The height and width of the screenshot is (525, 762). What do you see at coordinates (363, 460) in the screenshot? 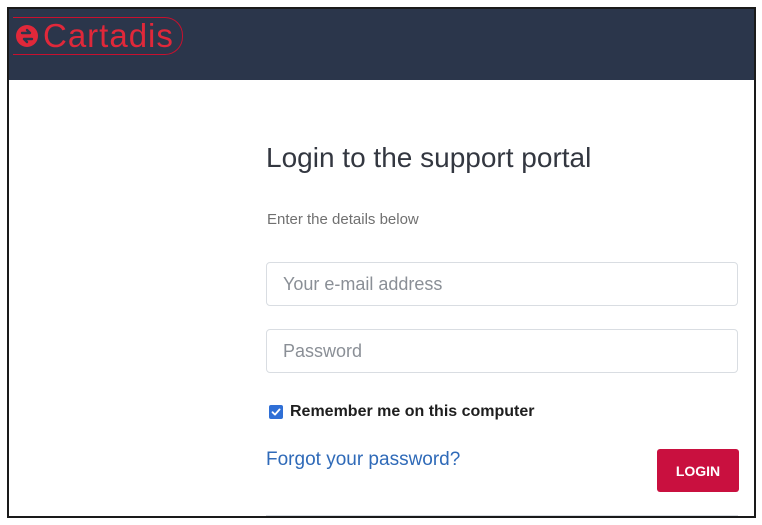
I see `forgot-password-link: Forgot your password?` at bounding box center [363, 460].